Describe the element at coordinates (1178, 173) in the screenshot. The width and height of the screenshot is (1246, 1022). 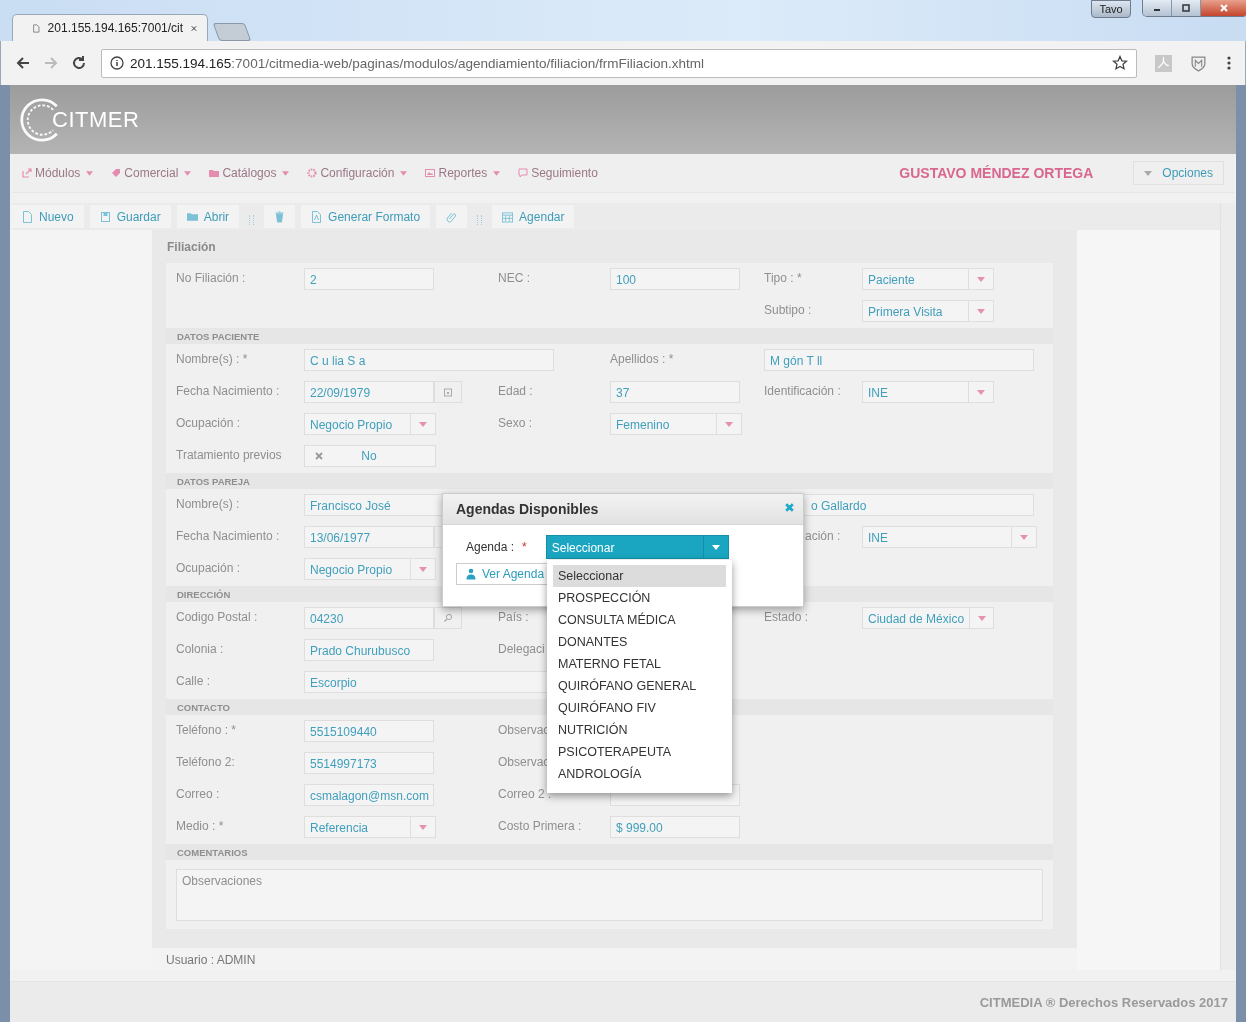
I see `options-button: Opciones` at that location.